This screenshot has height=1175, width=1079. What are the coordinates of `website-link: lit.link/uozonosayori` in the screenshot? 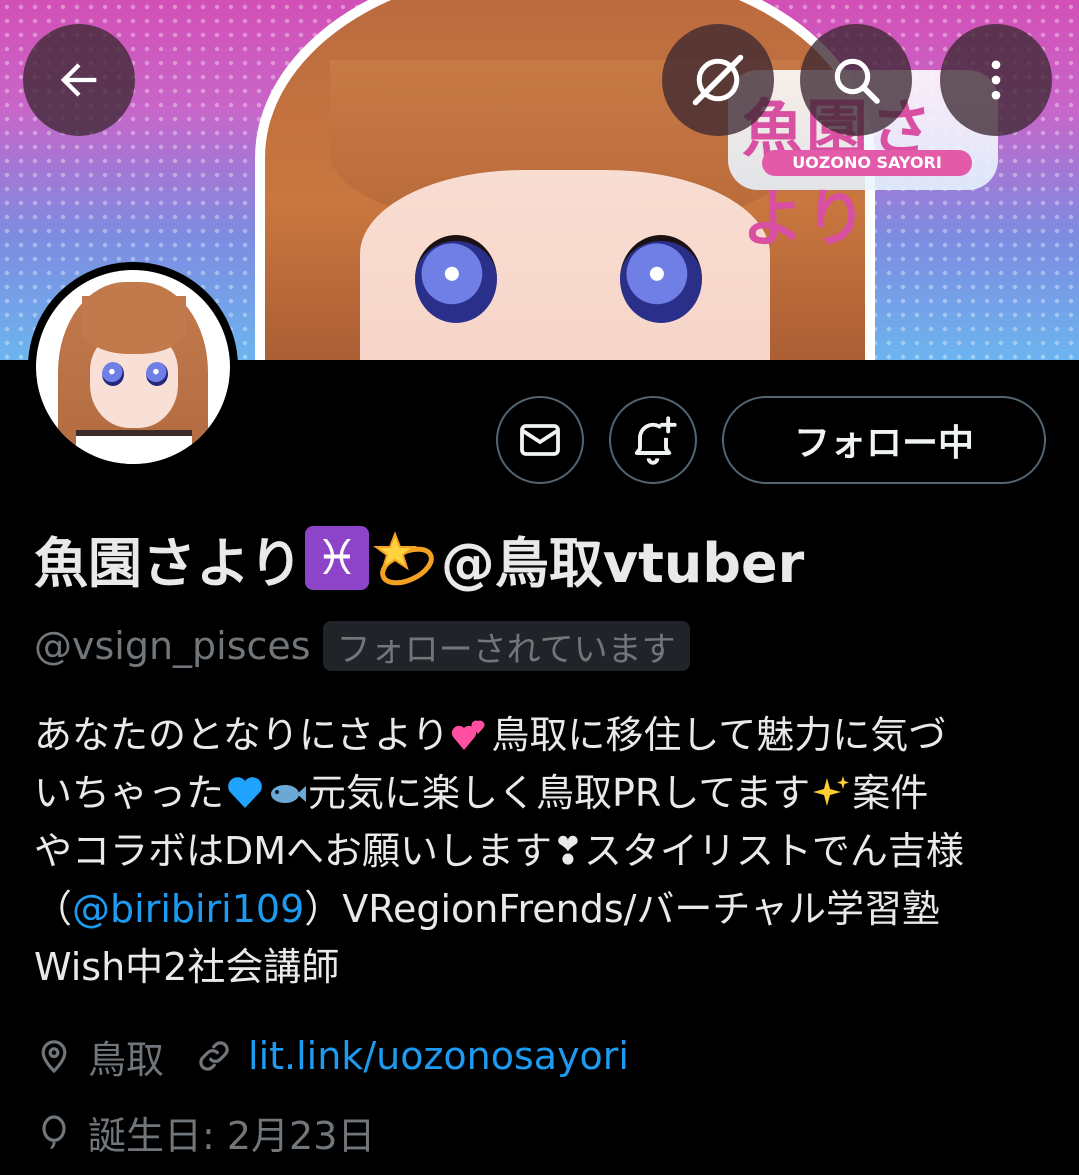 It's located at (438, 1056).